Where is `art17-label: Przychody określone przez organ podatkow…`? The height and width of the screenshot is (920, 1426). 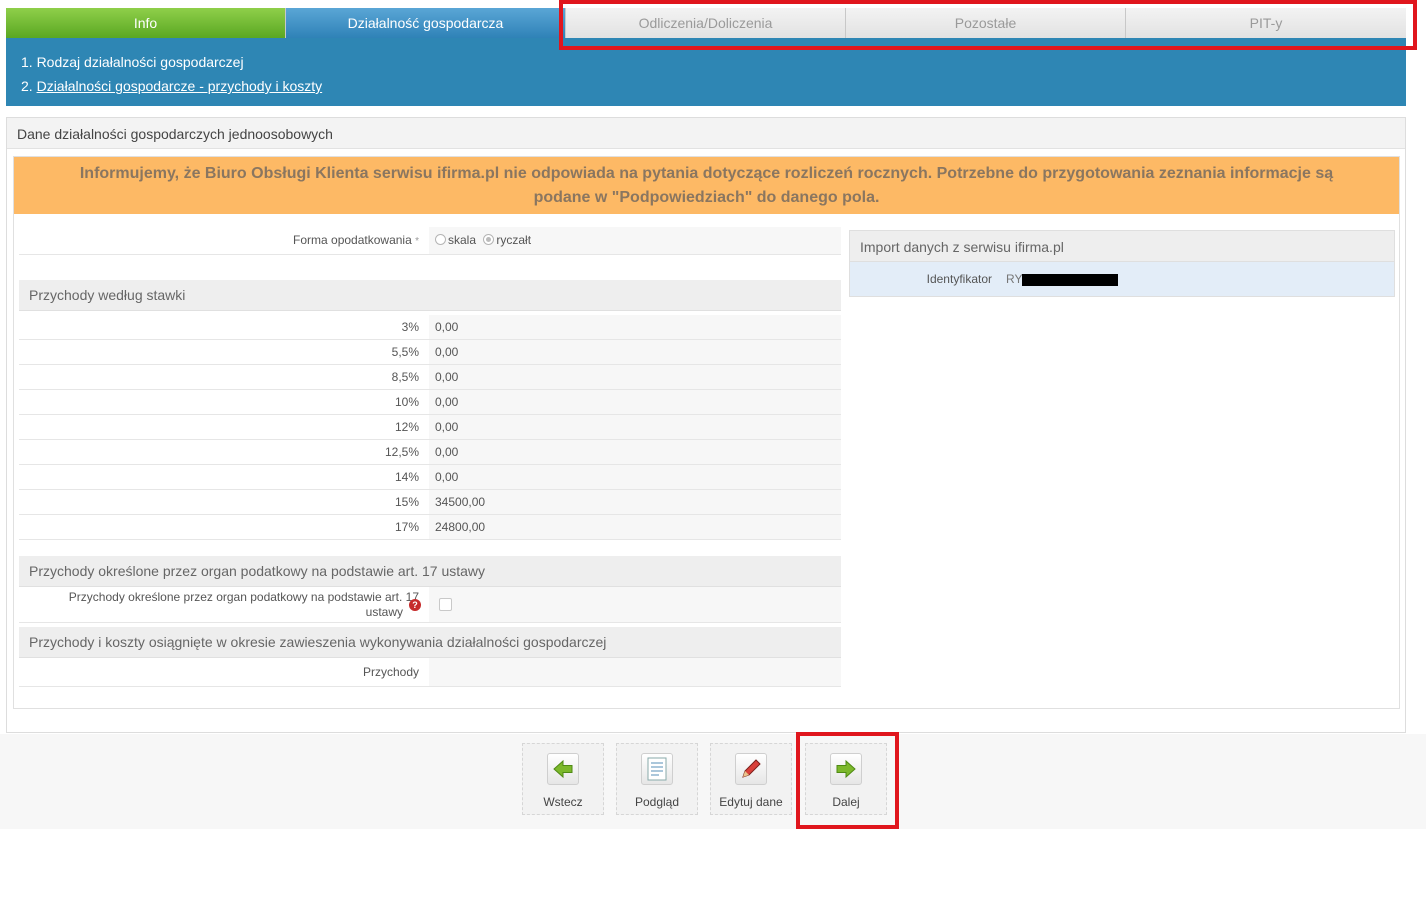
art17-label: Przychody określone przez organ podatkow… is located at coordinates (224, 604).